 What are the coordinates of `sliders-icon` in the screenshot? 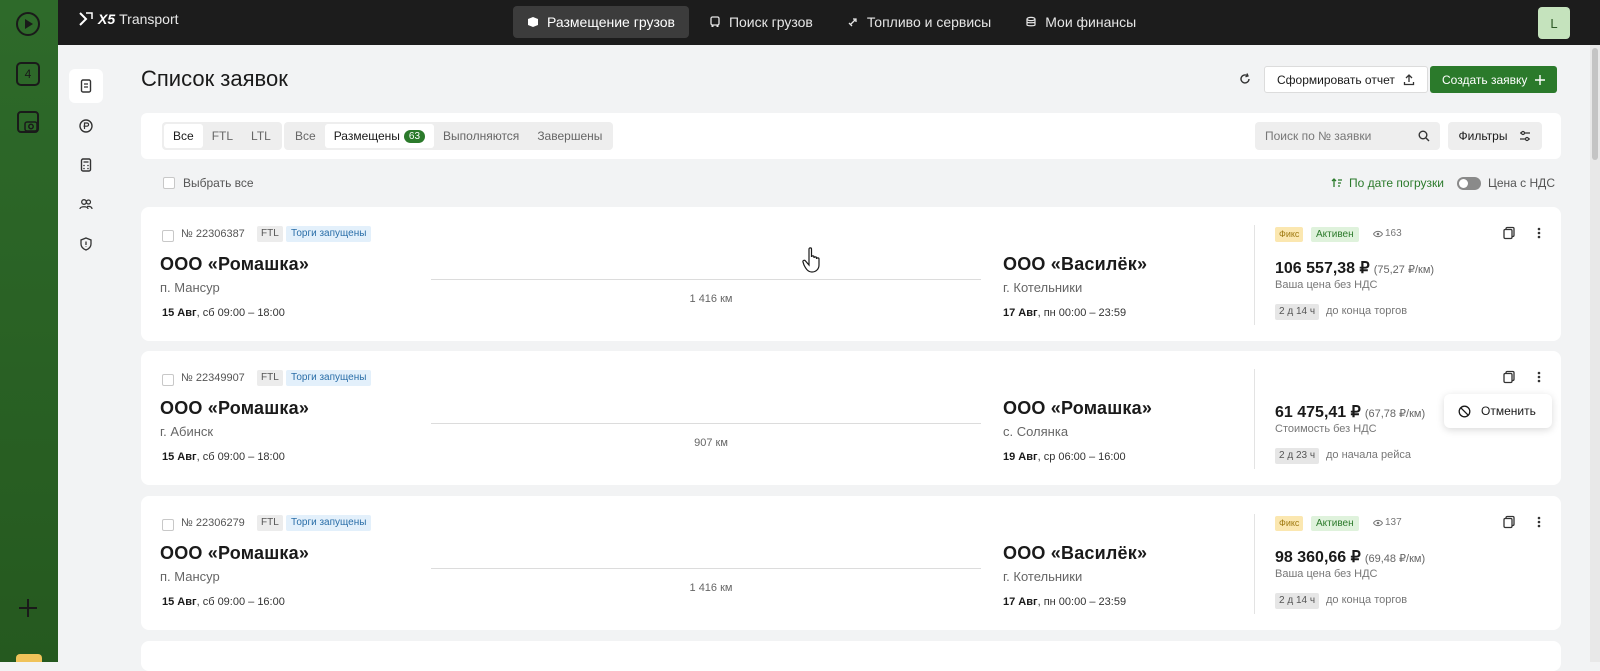 It's located at (1525, 136).